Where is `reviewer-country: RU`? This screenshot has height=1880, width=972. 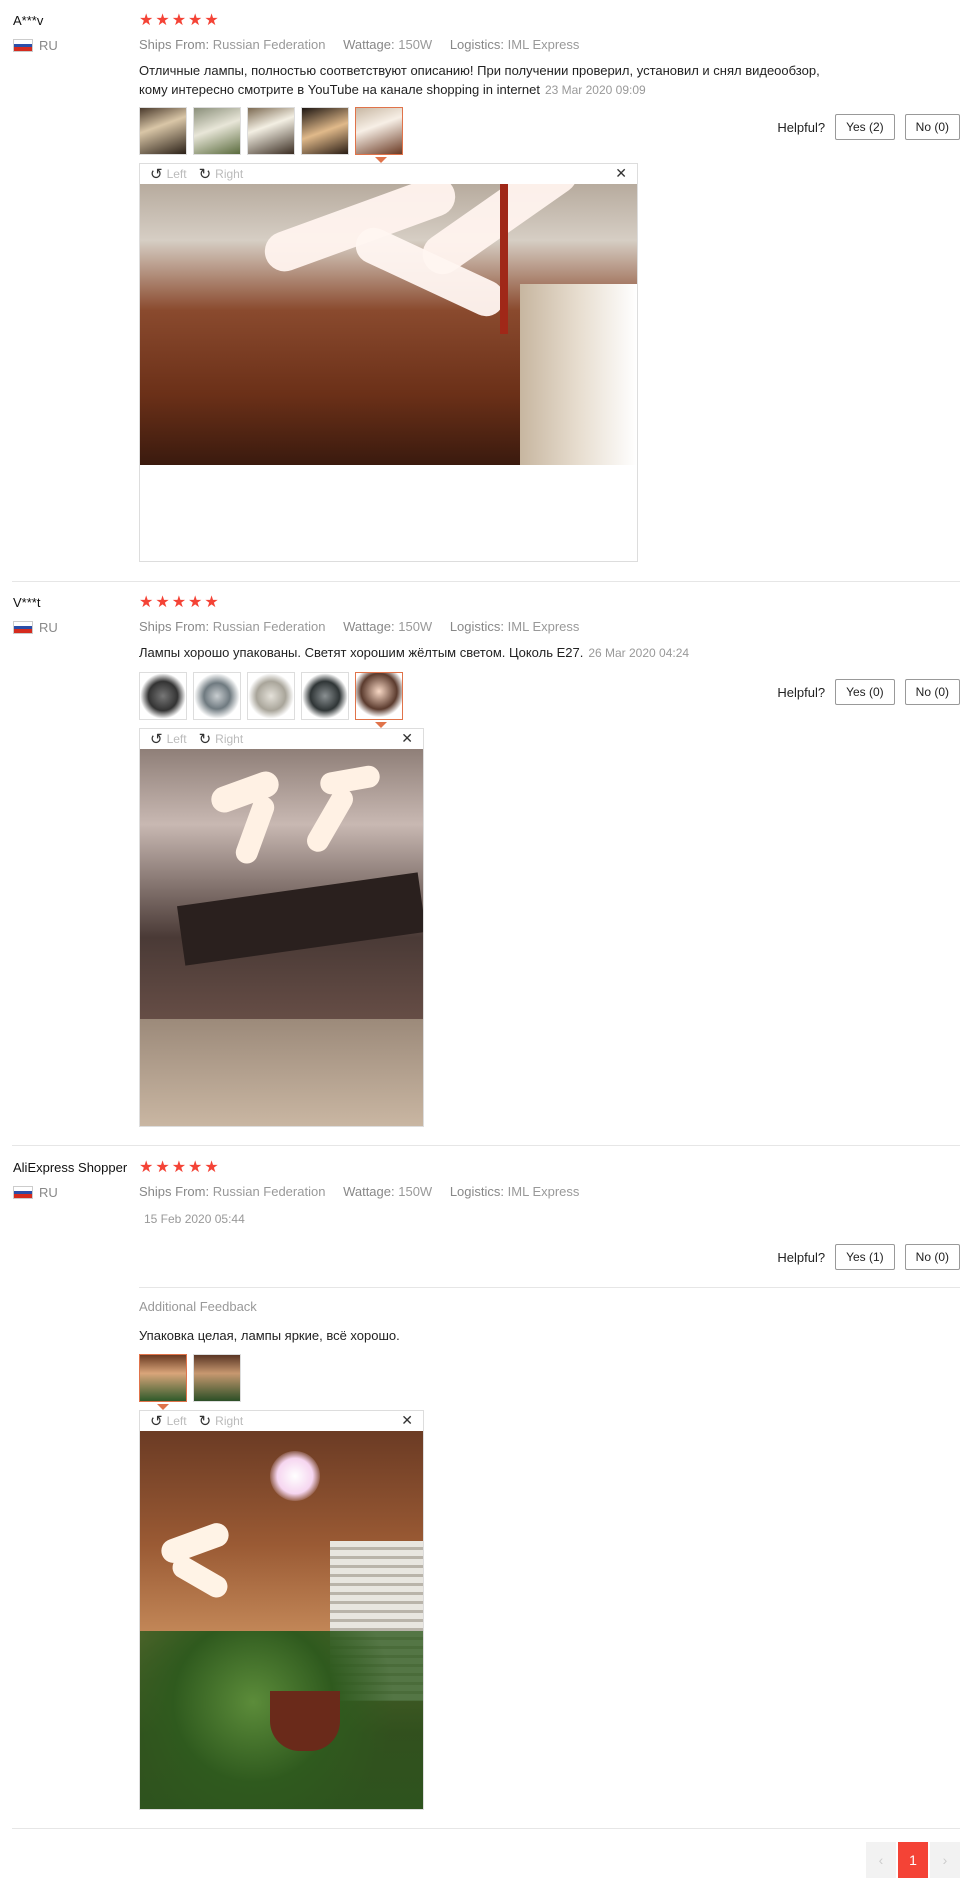 reviewer-country: RU is located at coordinates (35, 1192).